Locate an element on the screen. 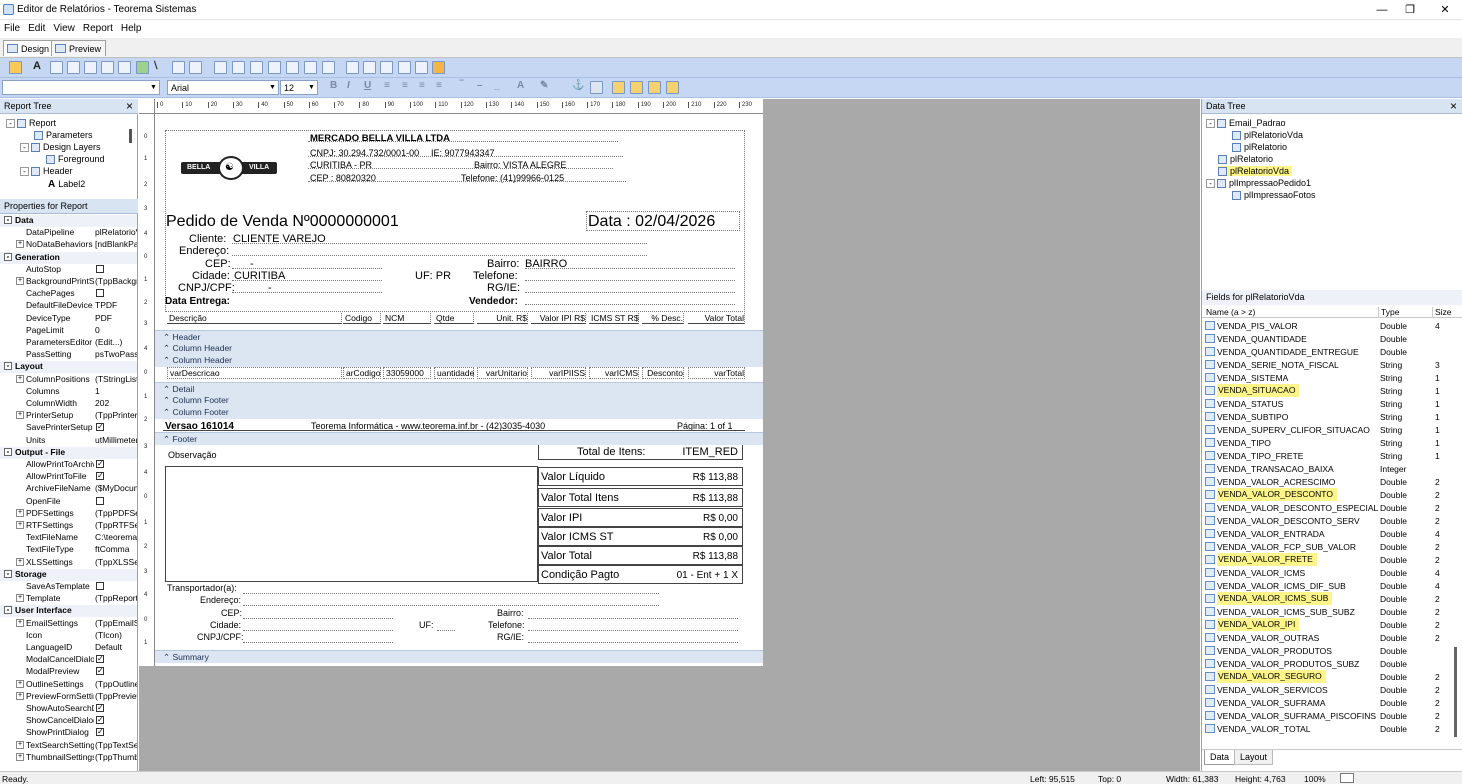 Image resolution: width=1462 pixels, height=784 pixels. data-tree-item: plRelatorio is located at coordinates (1245, 159).